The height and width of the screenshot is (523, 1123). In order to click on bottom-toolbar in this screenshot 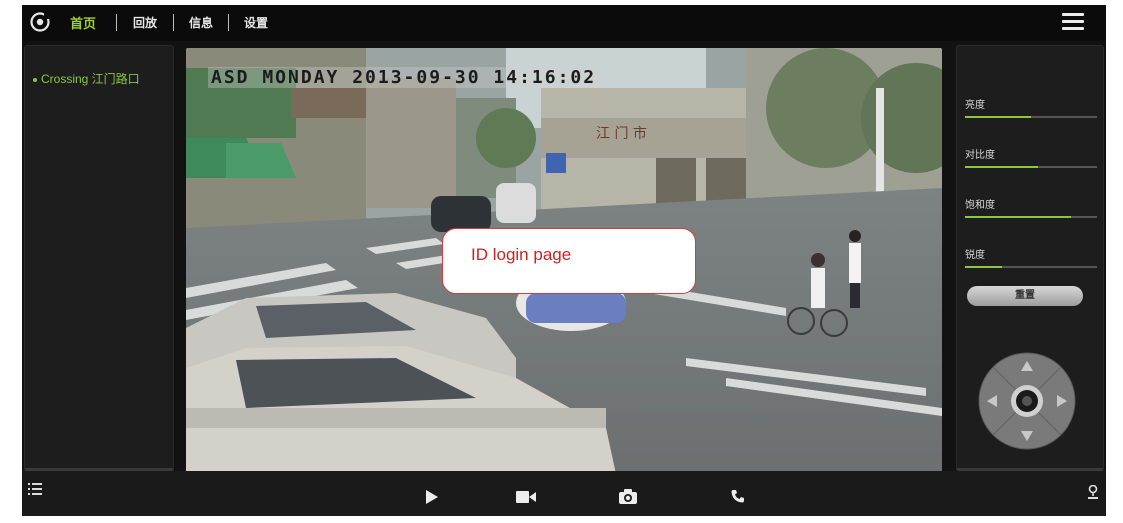, I will do `click(564, 493)`.